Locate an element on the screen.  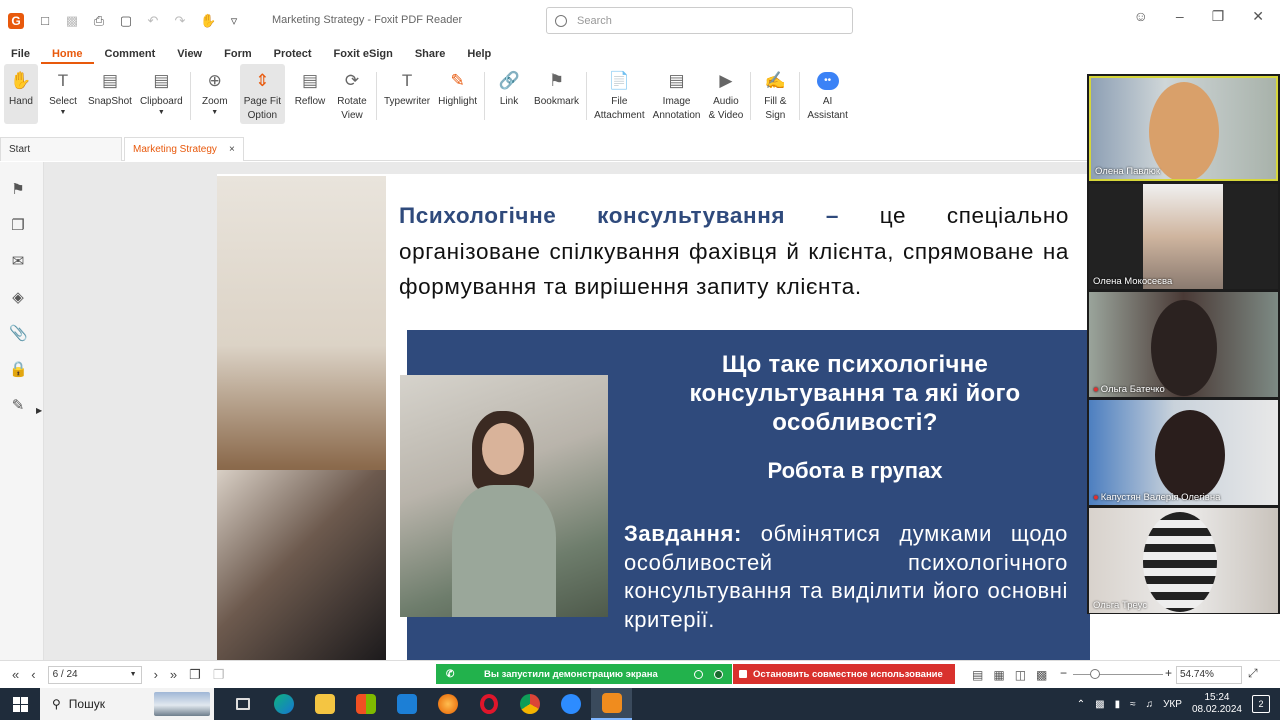
zoom-button: ⊕ Zoom ▼ is located at coordinates (215, 90).